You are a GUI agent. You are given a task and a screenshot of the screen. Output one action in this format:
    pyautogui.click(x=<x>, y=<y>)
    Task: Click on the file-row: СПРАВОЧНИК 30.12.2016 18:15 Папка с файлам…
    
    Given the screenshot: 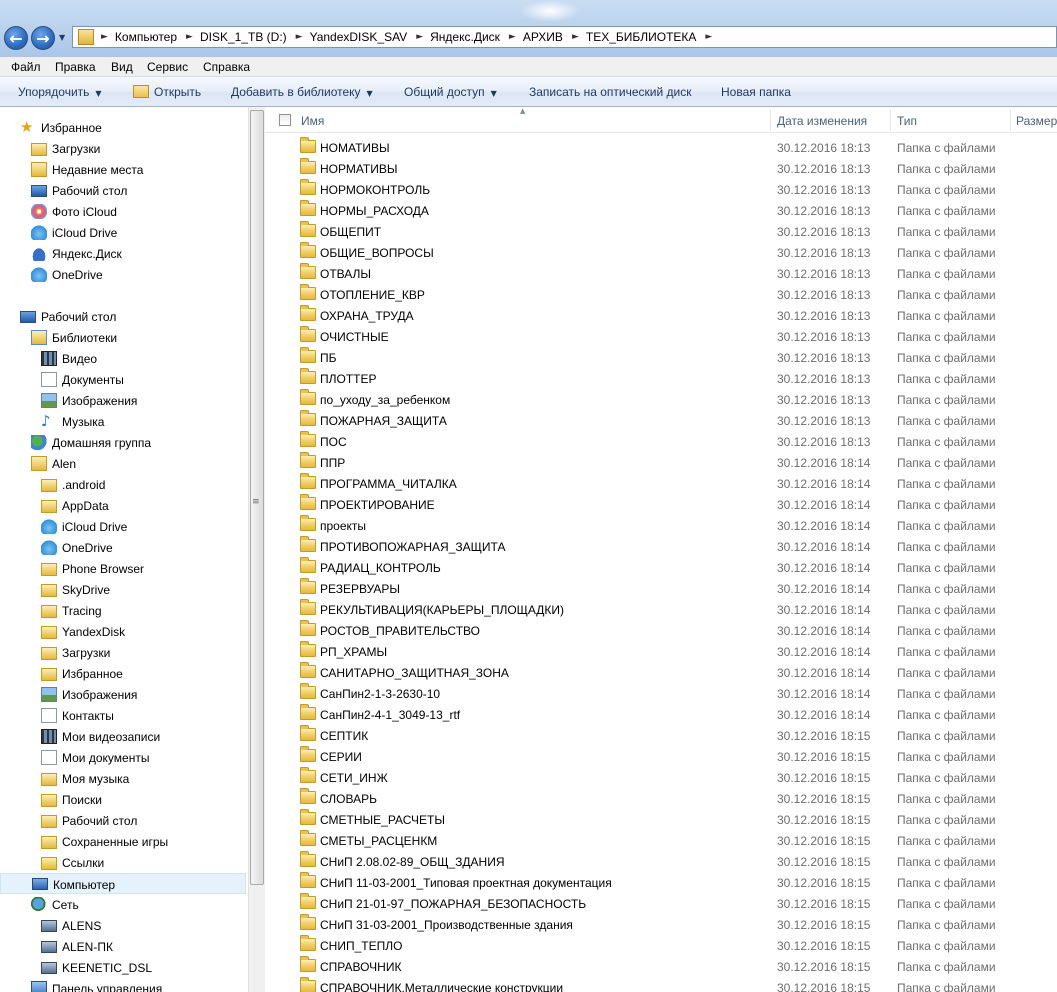 What is the action you would take?
    pyautogui.click(x=661, y=966)
    